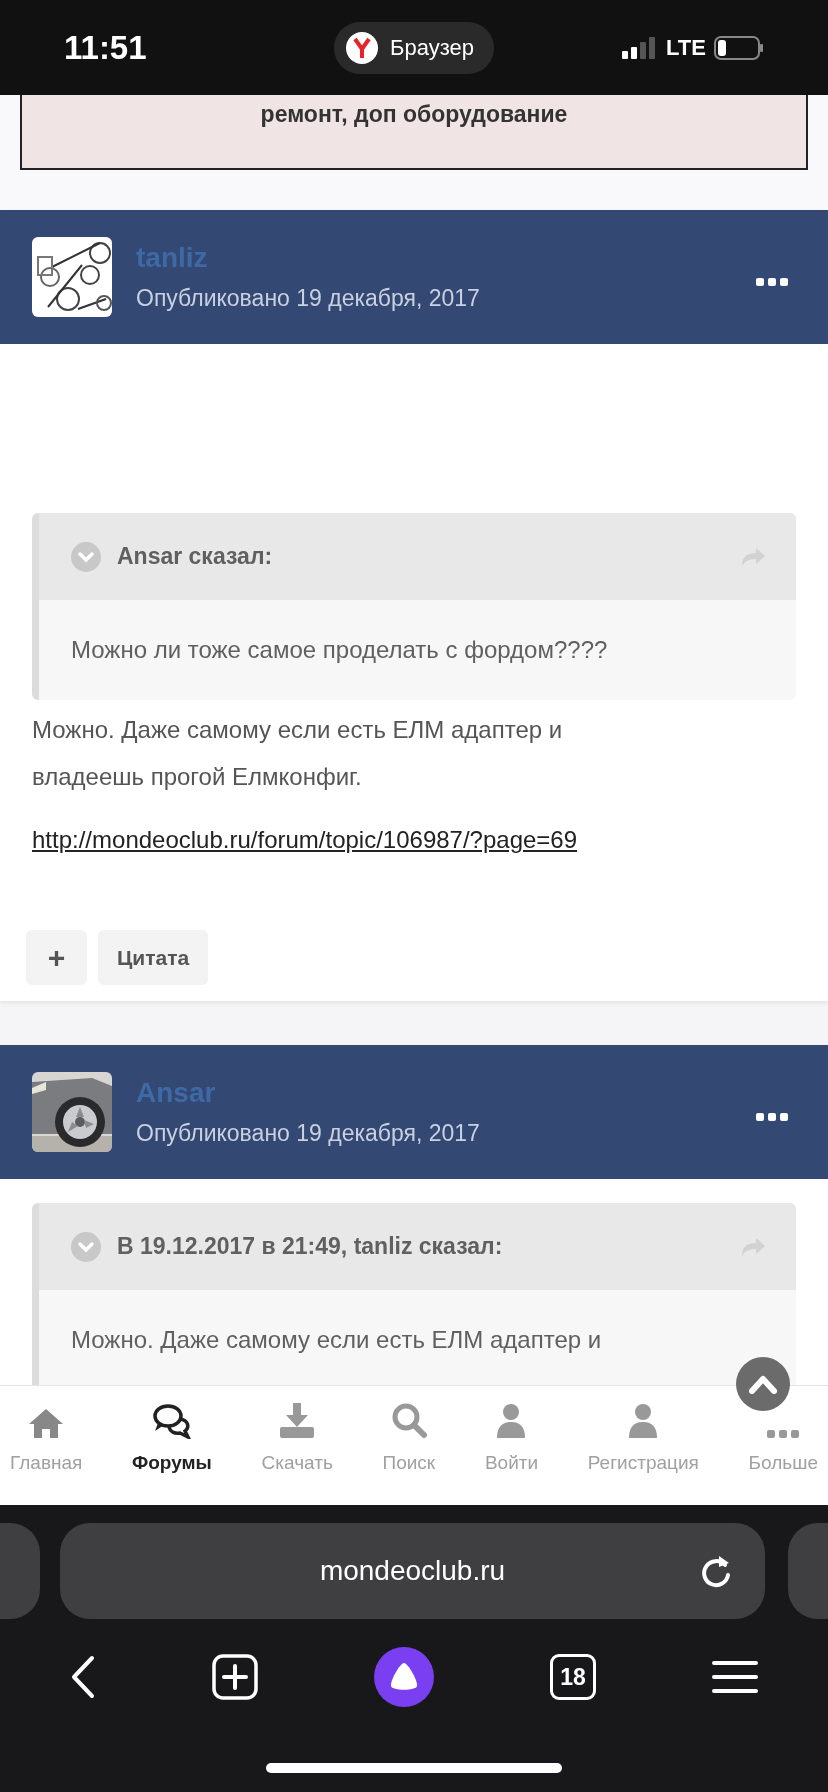 This screenshot has width=828, height=1792. I want to click on assistant-icon, so click(404, 1677).